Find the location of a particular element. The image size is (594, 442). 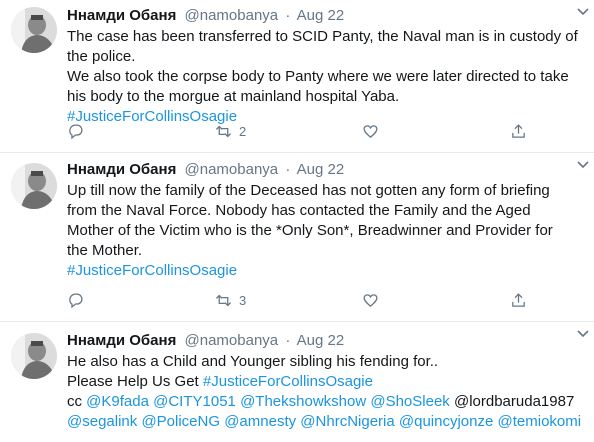

mention-link: @segalink is located at coordinates (102, 421).